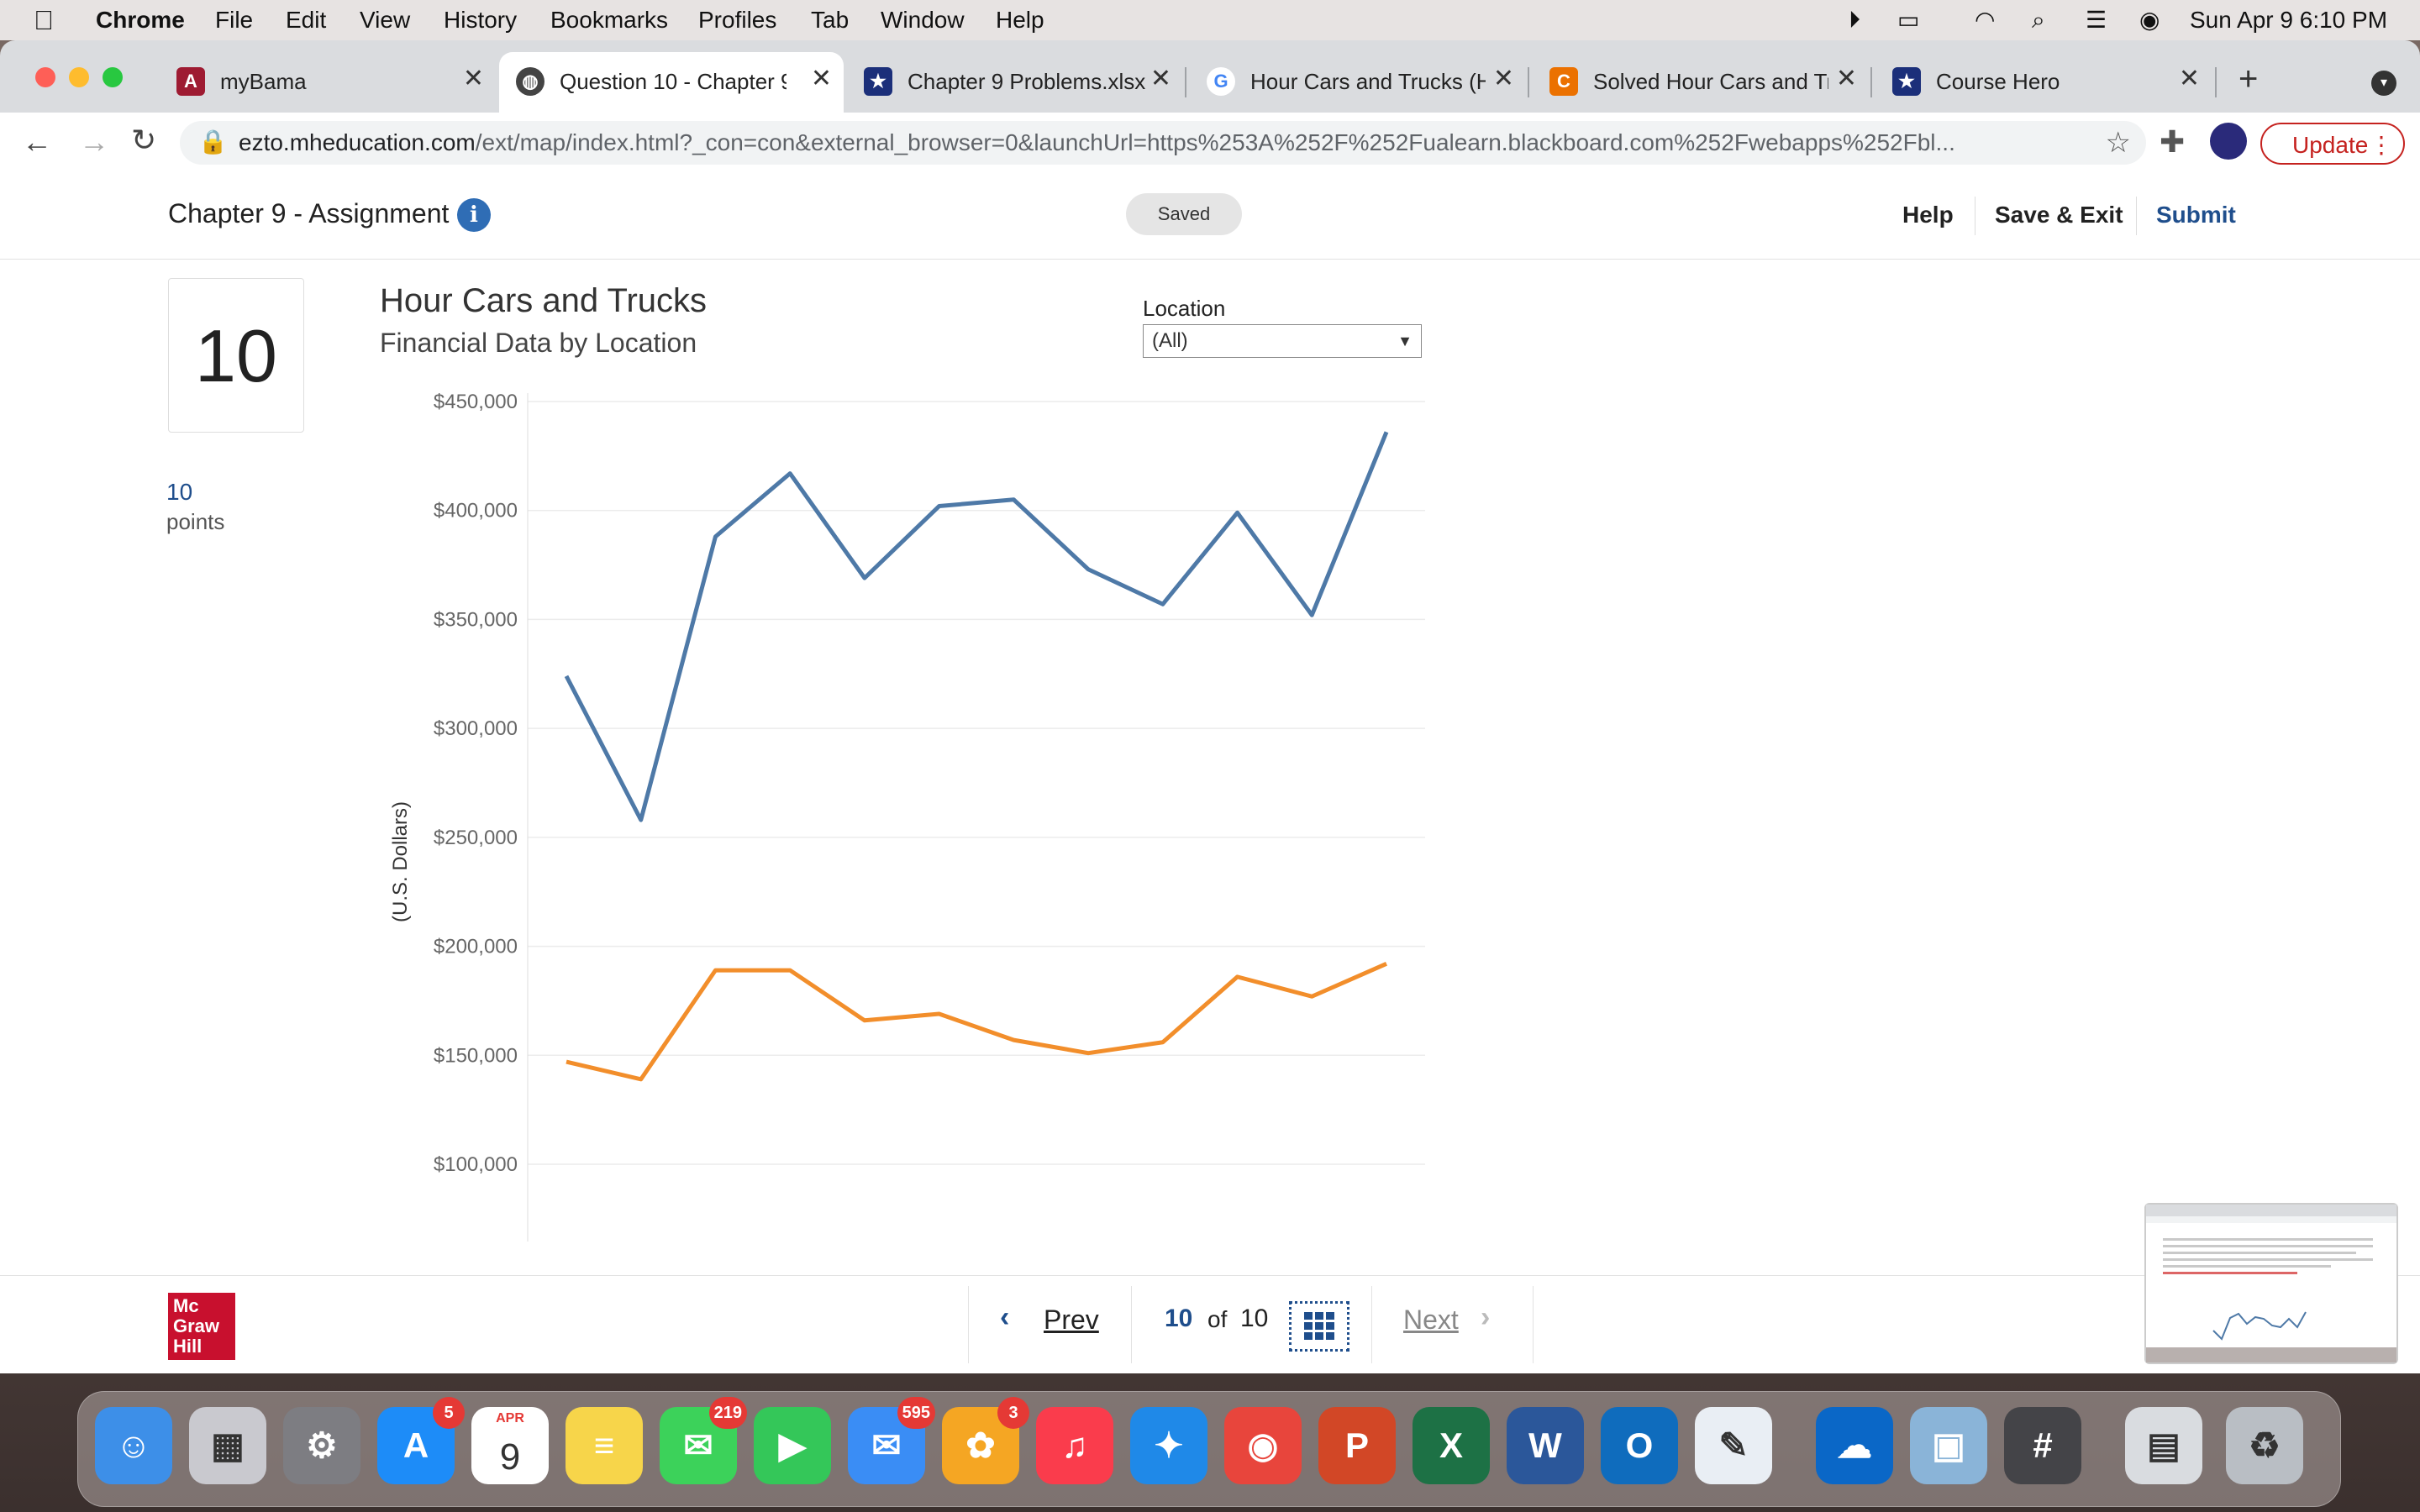 The height and width of the screenshot is (1512, 2420). I want to click on control-center-icon: ☰, so click(2096, 20).